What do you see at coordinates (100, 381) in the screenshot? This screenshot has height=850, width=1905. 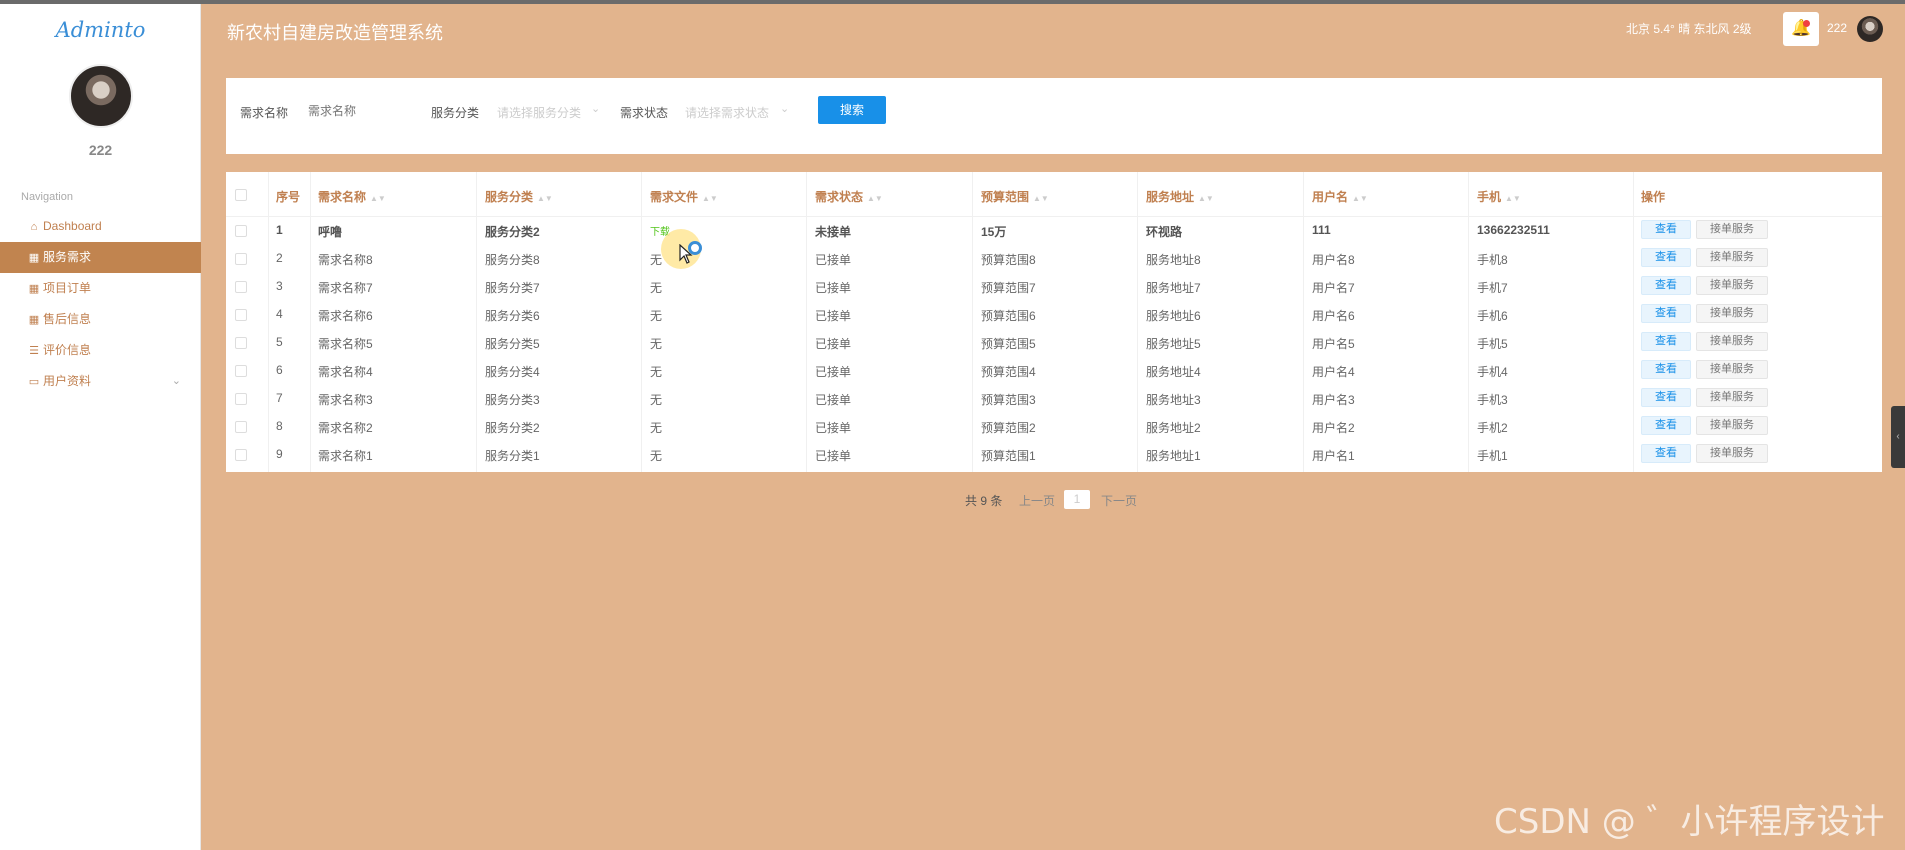 I see `sidebar-item: ▭ 用户资料 ⌄` at bounding box center [100, 381].